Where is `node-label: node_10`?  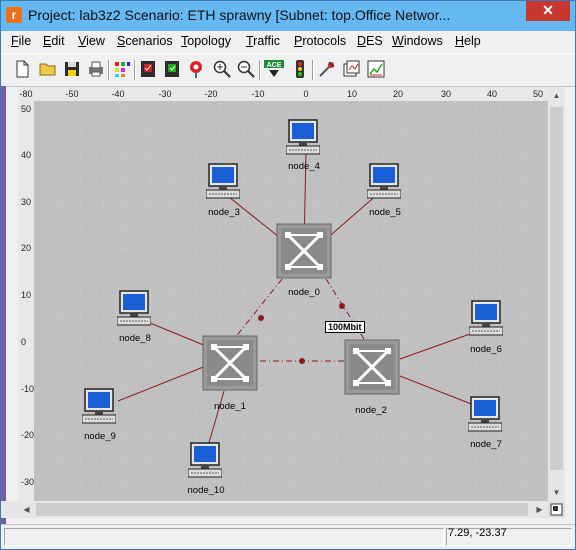 node-label: node_10 is located at coordinates (206, 490).